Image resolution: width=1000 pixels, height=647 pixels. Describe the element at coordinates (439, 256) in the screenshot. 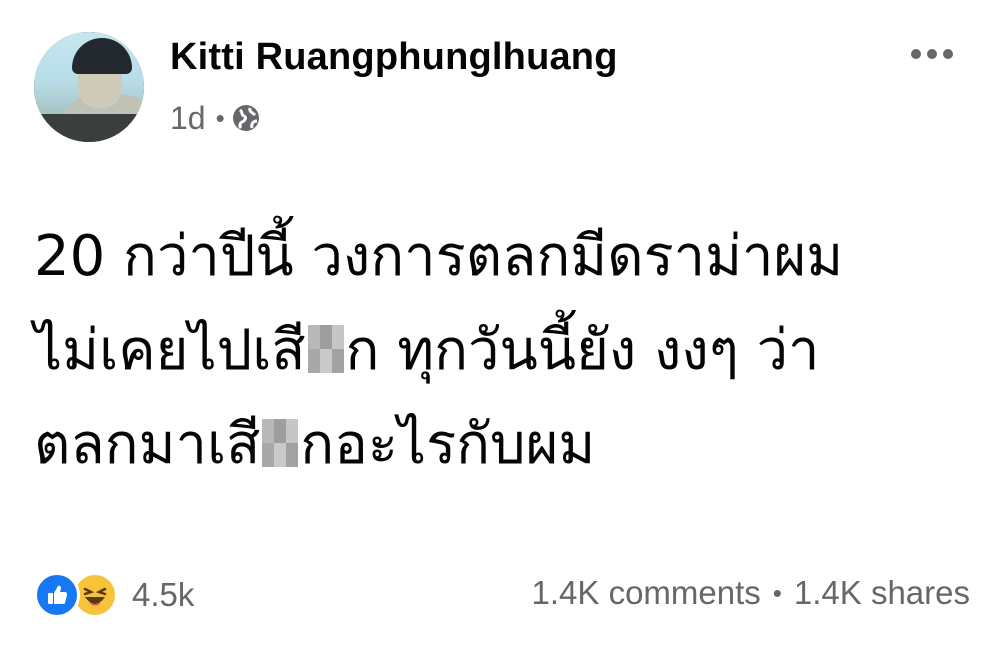

I see `post-text-segment: 20 กว่าปีนี้ วงการตลกมีดราม่าผม` at that location.